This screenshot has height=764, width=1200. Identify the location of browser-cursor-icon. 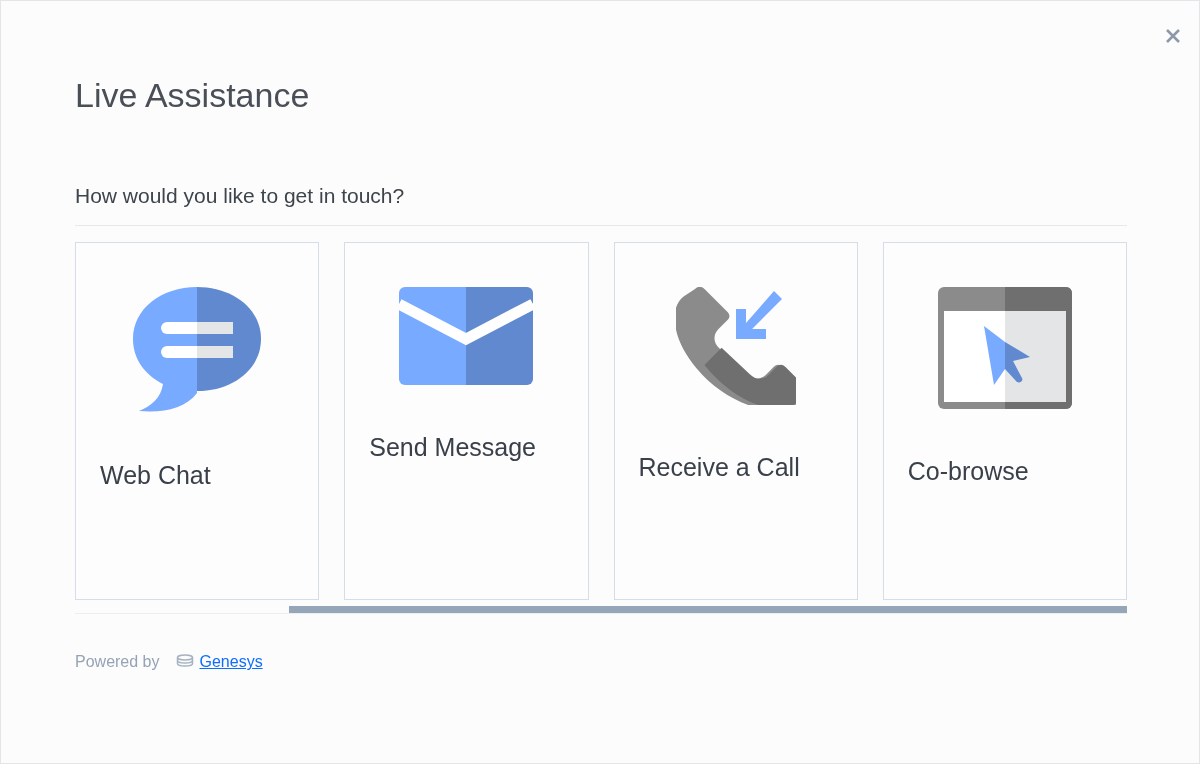
(1004, 348).